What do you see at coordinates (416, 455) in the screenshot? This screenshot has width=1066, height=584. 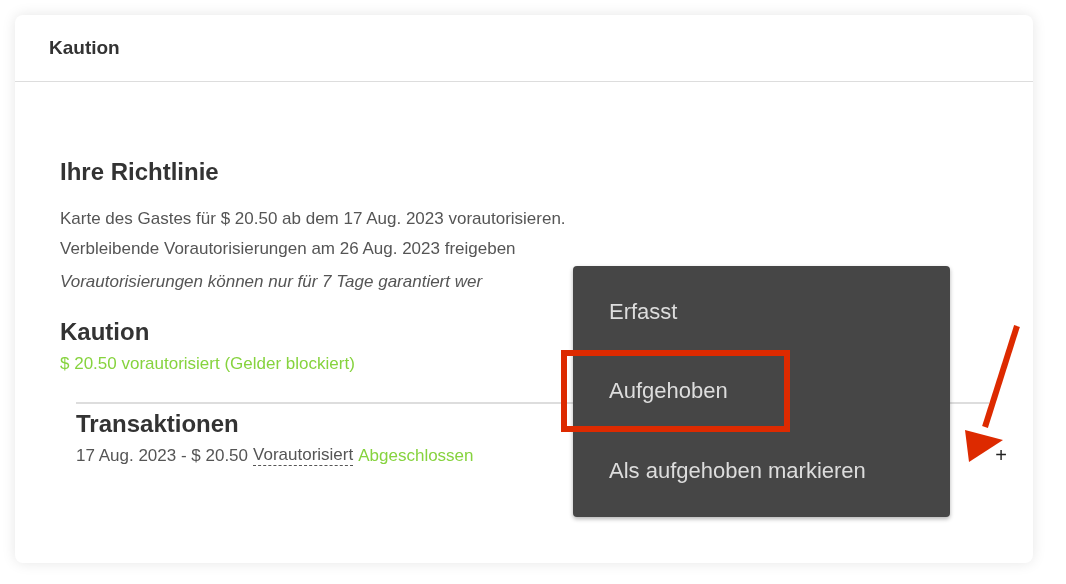 I see `transaction-state: Abgeschlossen` at bounding box center [416, 455].